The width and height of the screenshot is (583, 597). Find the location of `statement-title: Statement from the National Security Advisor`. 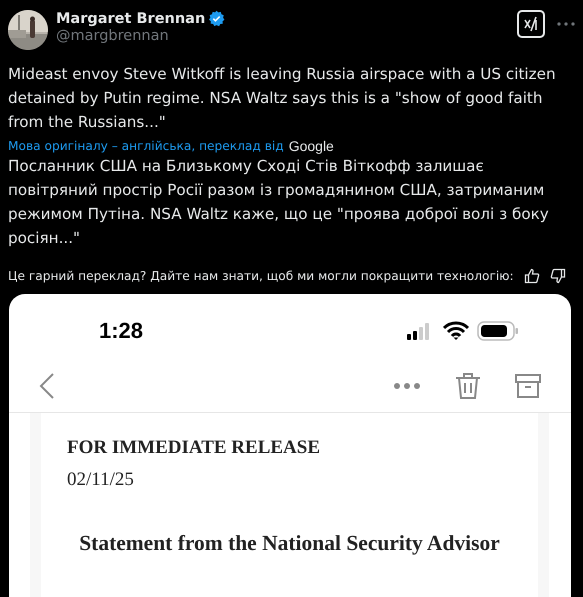

statement-title: Statement from the National Security Advisor is located at coordinates (289, 543).